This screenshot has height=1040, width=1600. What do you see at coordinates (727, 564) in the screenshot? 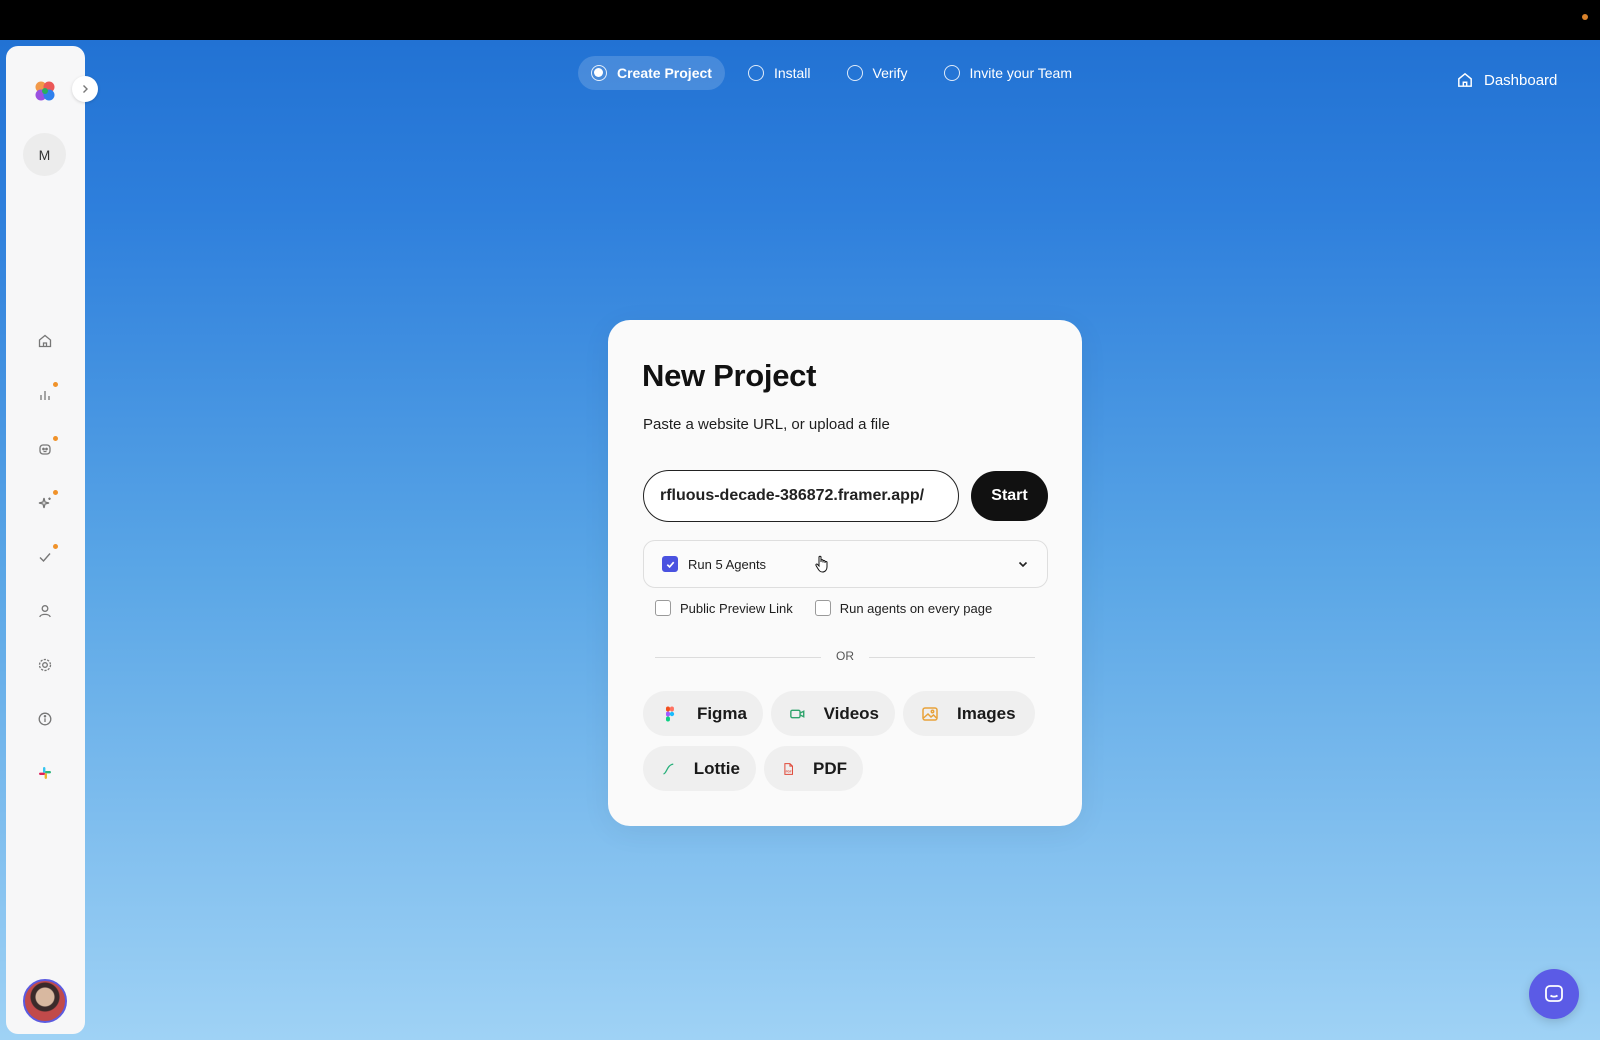
I see `agents-label: Run 5 Agents` at bounding box center [727, 564].